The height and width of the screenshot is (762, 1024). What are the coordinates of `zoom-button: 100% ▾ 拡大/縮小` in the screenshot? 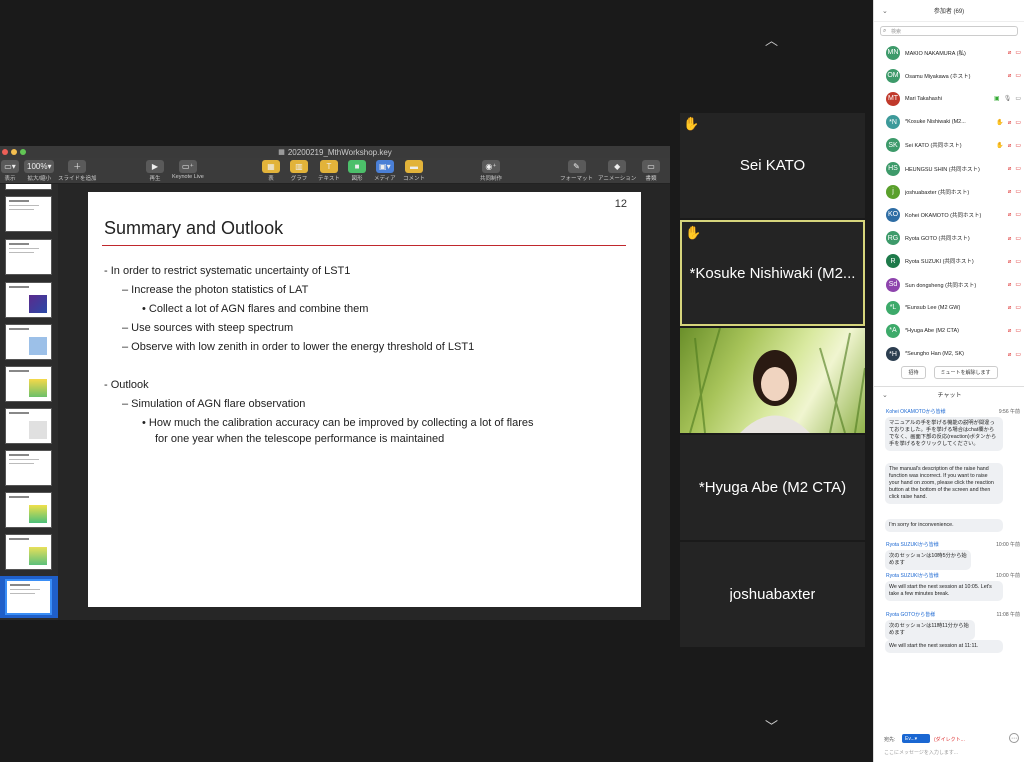 It's located at (39, 171).